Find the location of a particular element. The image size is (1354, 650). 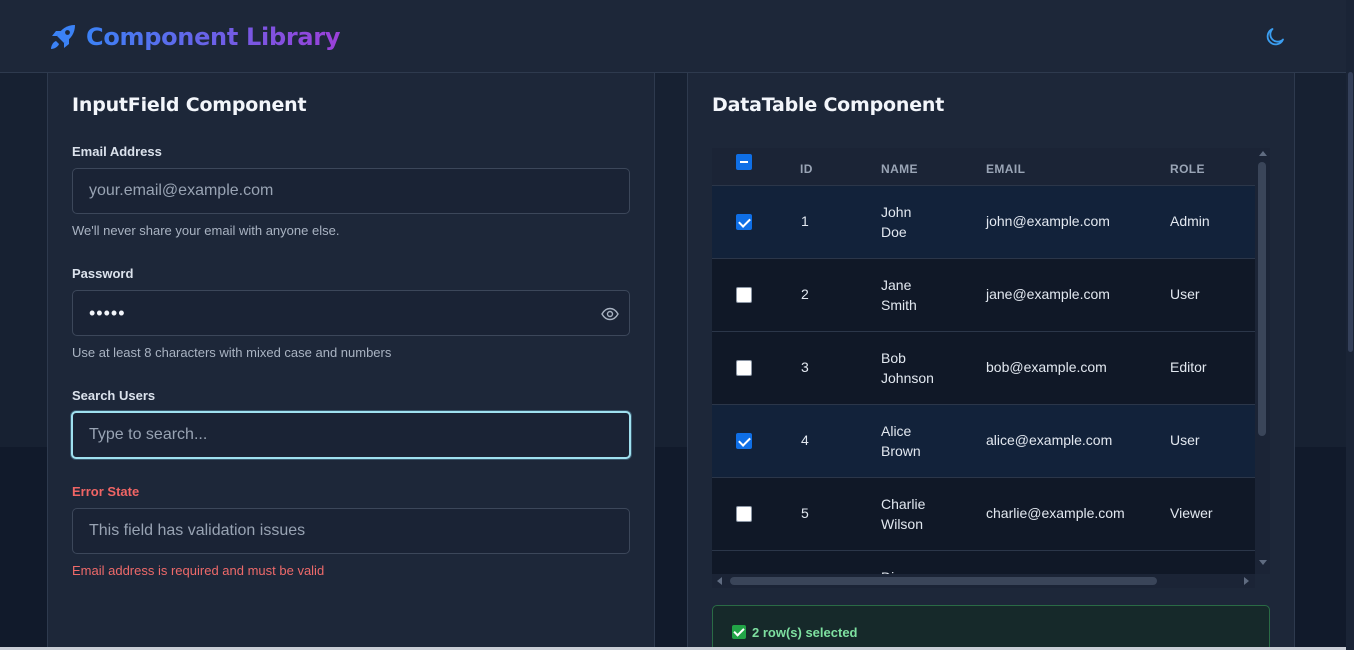

column-header-id: ID is located at coordinates (806, 169).